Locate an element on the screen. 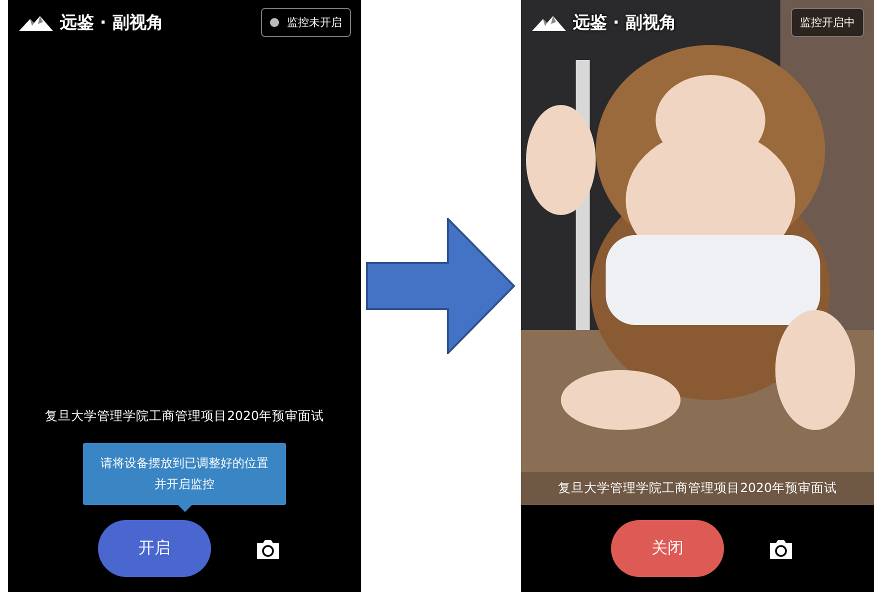  monitor-toggle-button: 开启 is located at coordinates (154, 548).